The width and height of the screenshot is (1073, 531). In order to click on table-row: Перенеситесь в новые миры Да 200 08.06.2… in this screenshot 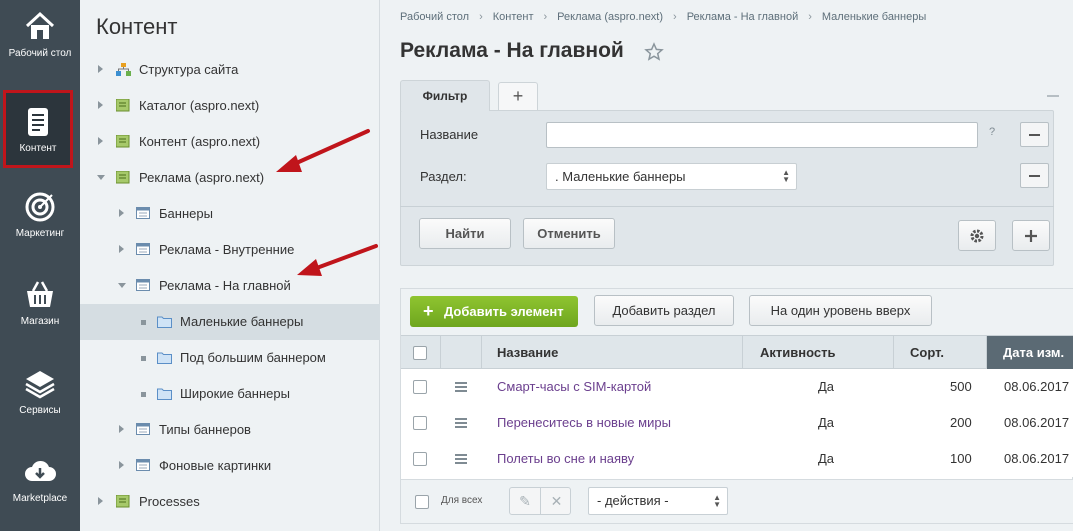, I will do `click(737, 423)`.